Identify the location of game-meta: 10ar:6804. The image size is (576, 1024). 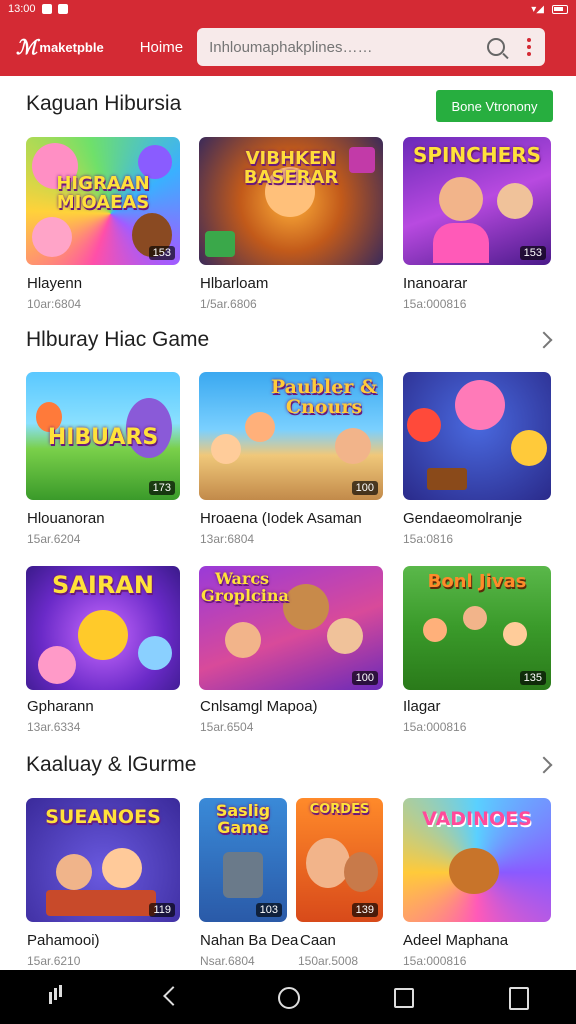
(54, 304).